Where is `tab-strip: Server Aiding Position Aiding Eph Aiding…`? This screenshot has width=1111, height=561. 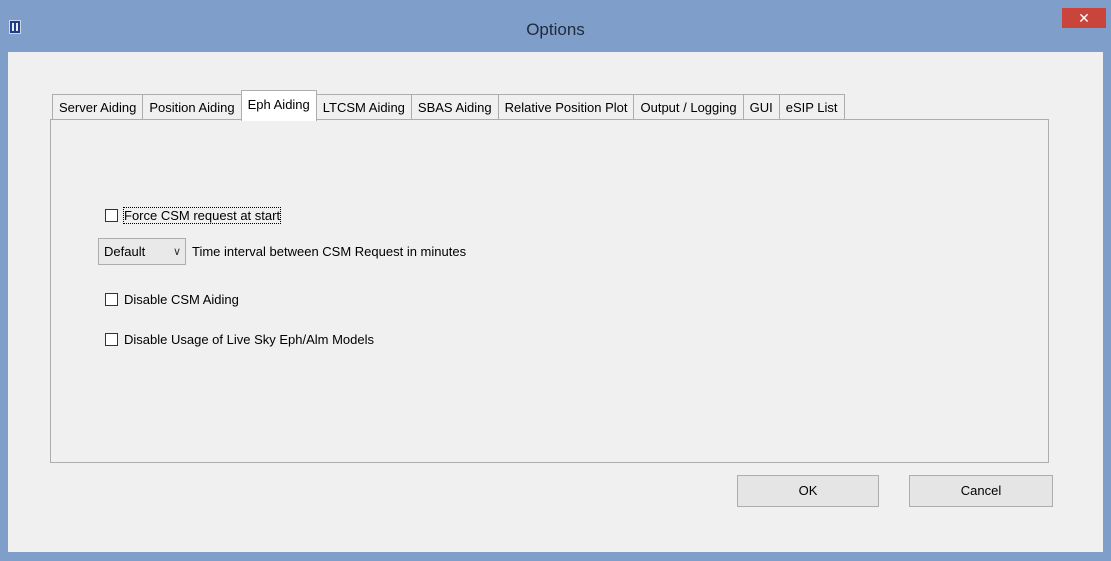 tab-strip: Server Aiding Position Aiding Eph Aiding… is located at coordinates (448, 104).